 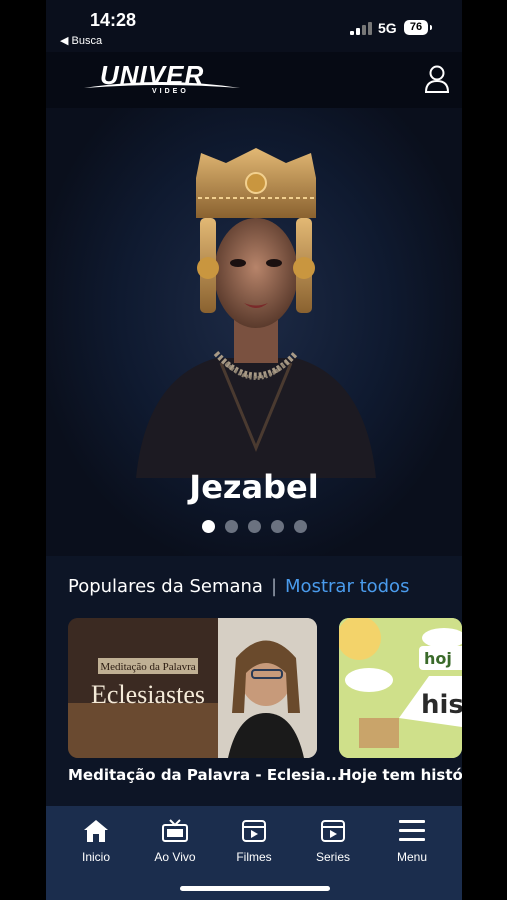 I want to click on tab-label: Menu, so click(x=412, y=857).